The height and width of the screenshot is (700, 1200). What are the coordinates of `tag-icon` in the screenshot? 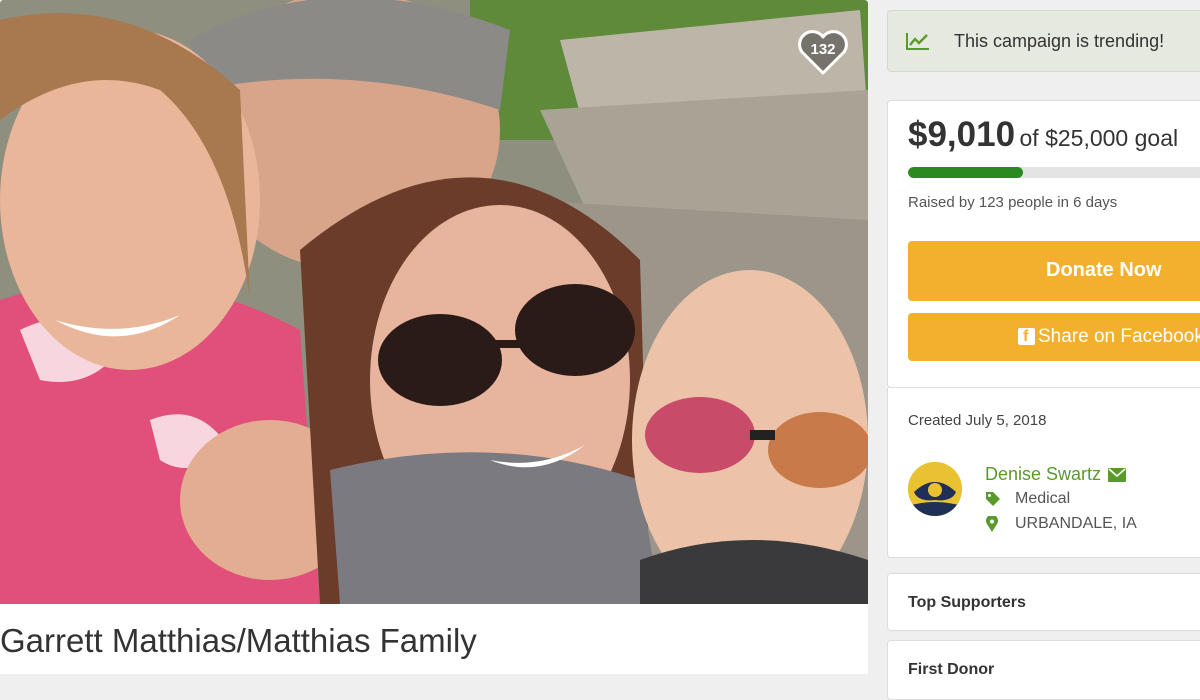 It's located at (993, 499).